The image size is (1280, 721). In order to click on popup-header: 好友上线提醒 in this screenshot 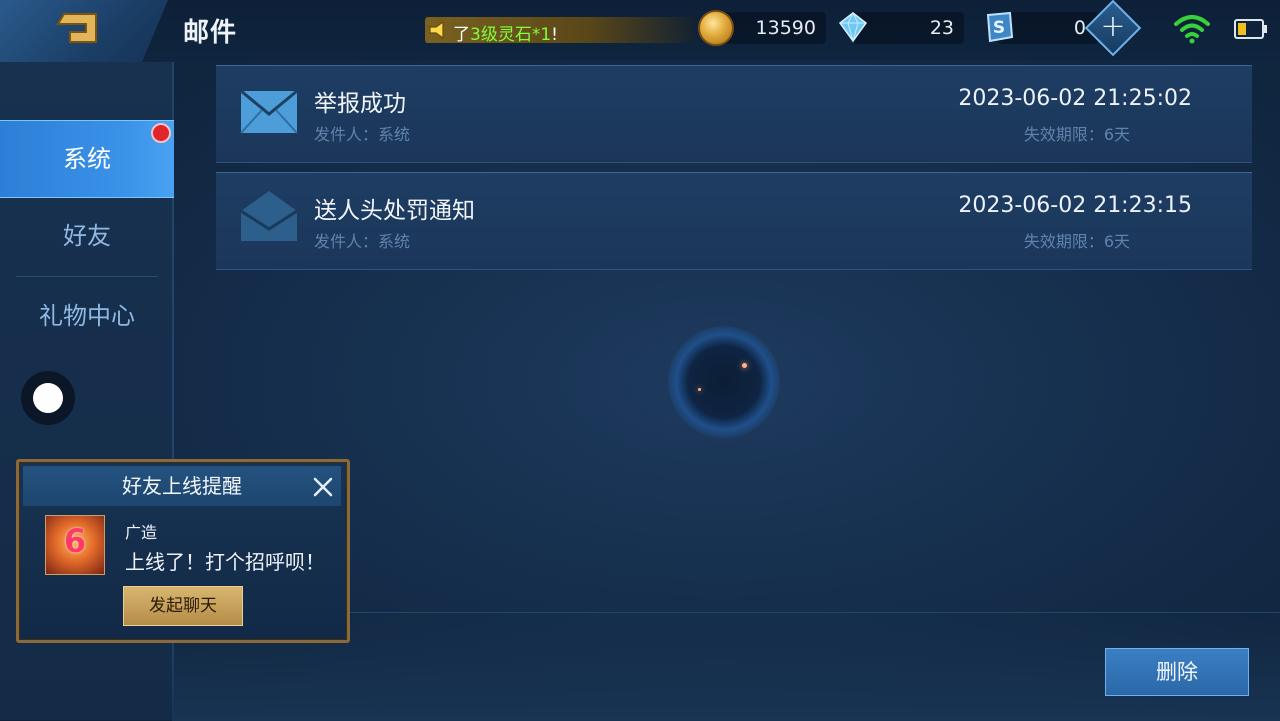, I will do `click(182, 486)`.